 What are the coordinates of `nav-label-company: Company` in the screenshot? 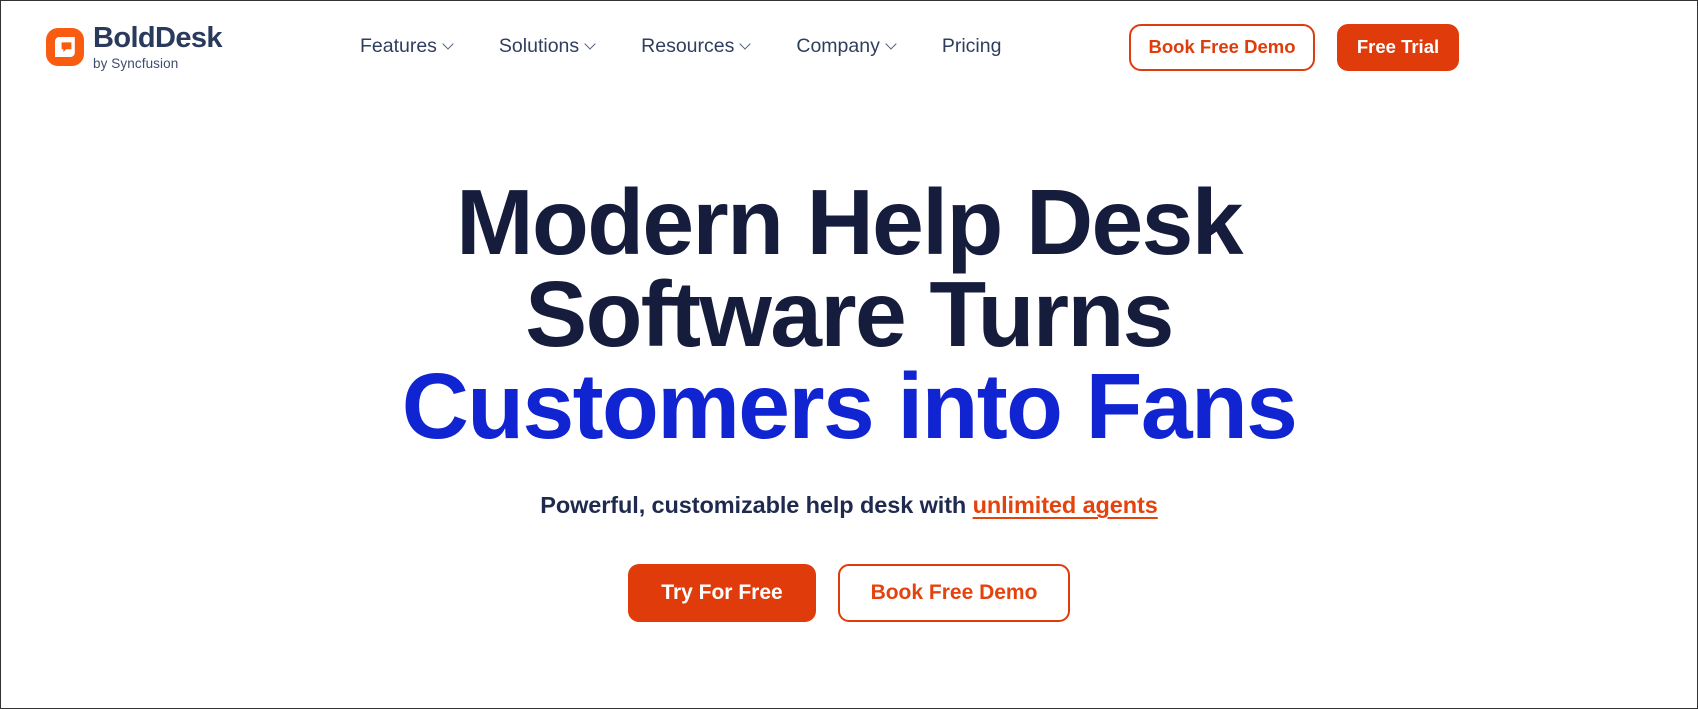 It's located at (838, 46).